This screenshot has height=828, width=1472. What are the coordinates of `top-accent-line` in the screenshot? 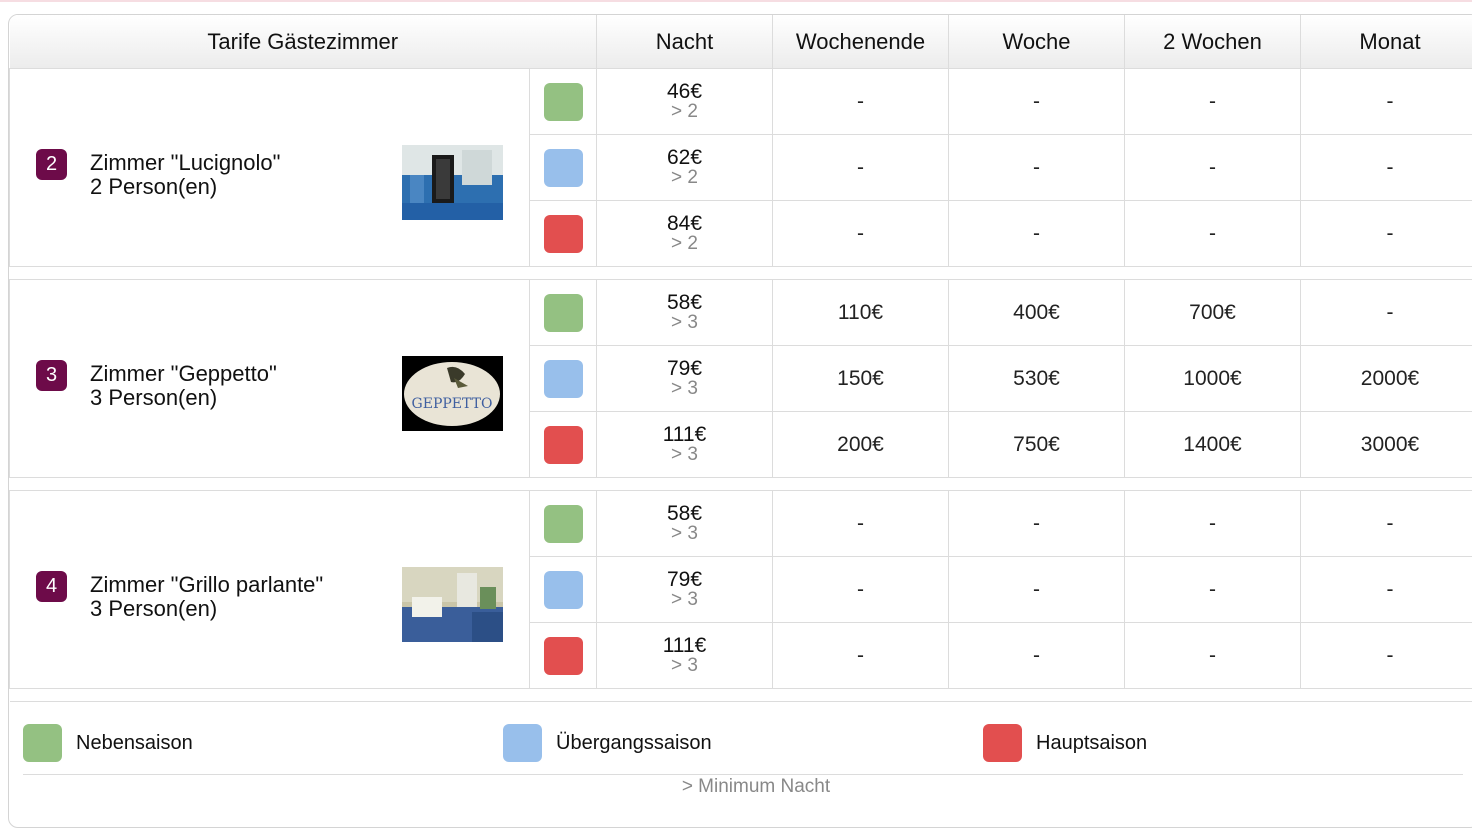 It's located at (736, 1).